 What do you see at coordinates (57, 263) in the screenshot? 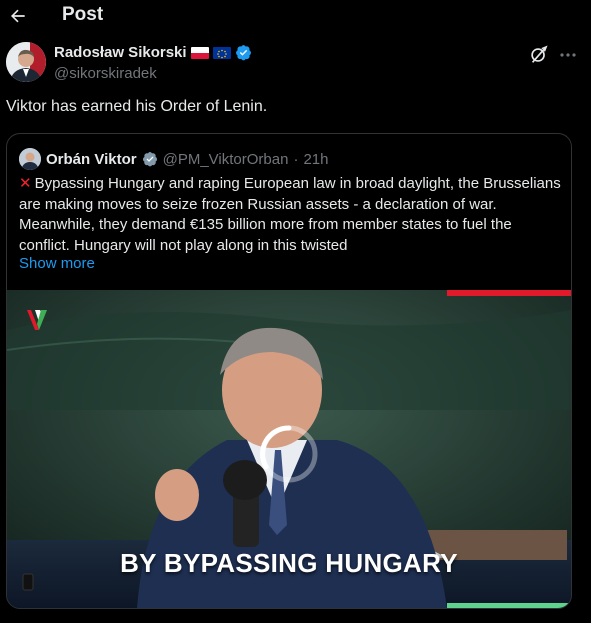
I see `show-more-link: Show more` at bounding box center [57, 263].